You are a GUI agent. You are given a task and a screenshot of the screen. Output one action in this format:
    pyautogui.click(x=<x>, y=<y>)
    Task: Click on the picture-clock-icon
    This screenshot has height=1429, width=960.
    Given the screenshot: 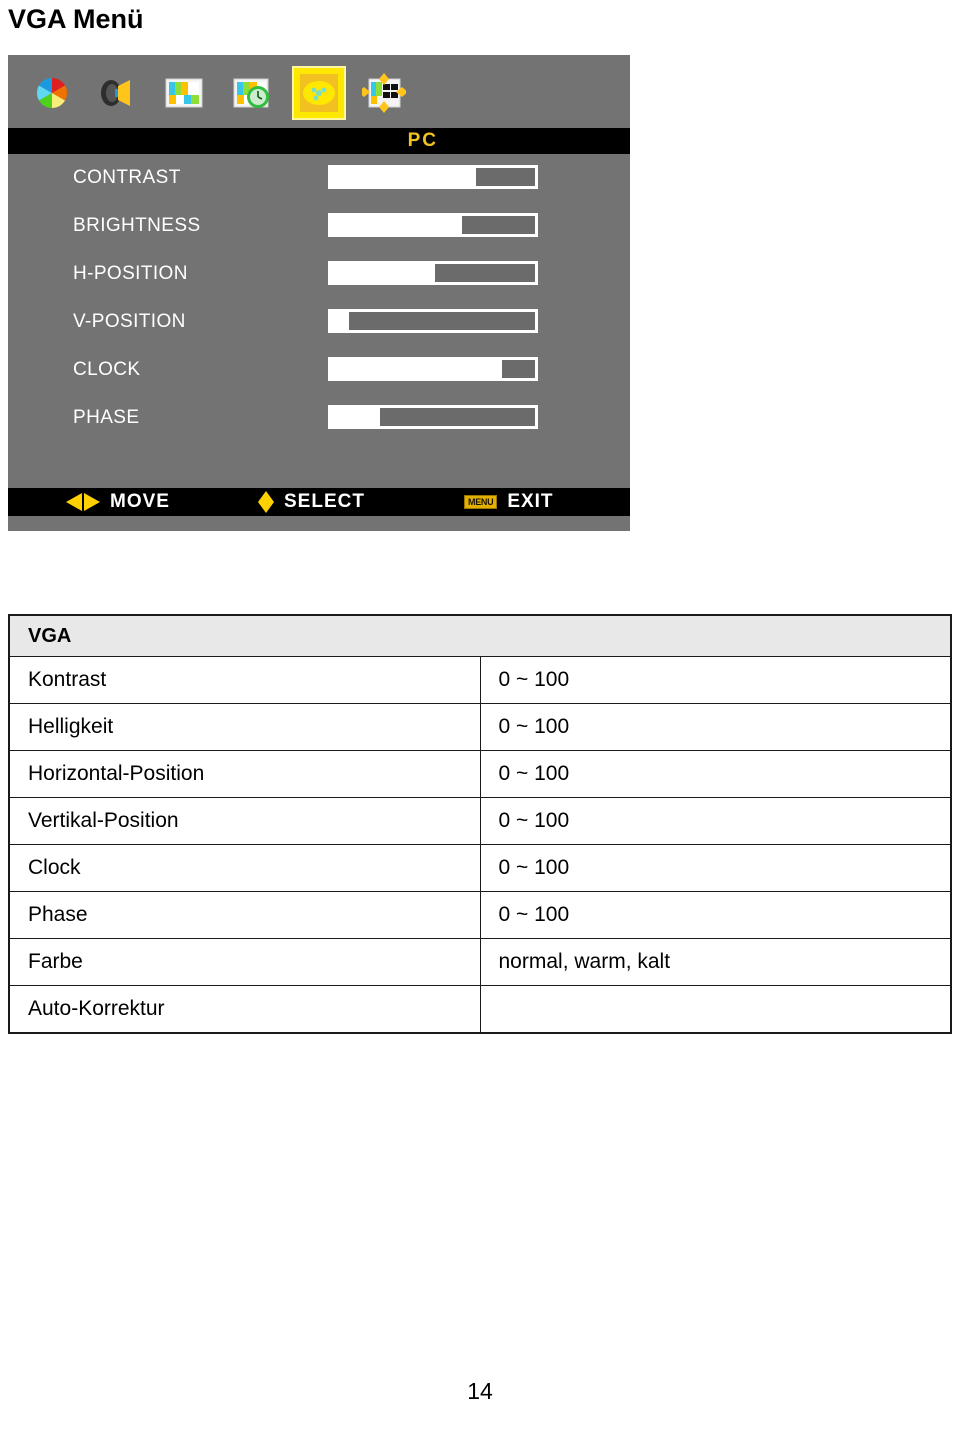 What is the action you would take?
    pyautogui.click(x=252, y=93)
    